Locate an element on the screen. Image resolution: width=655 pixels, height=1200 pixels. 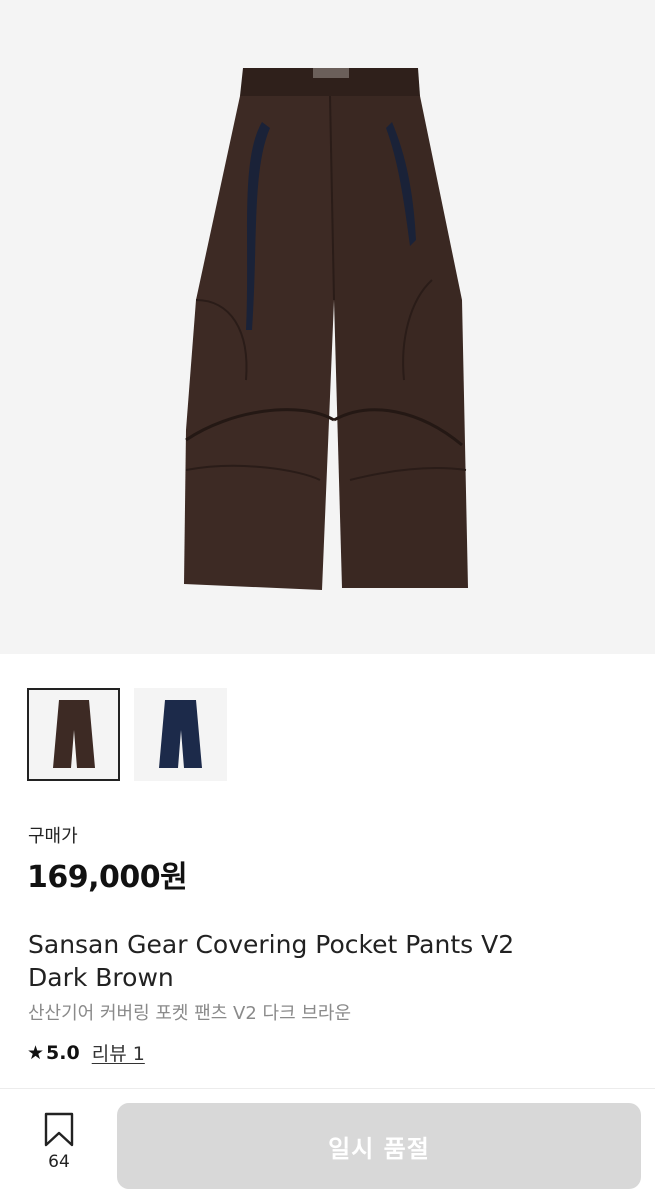
price-label: 구매가 is located at coordinates (53, 836).